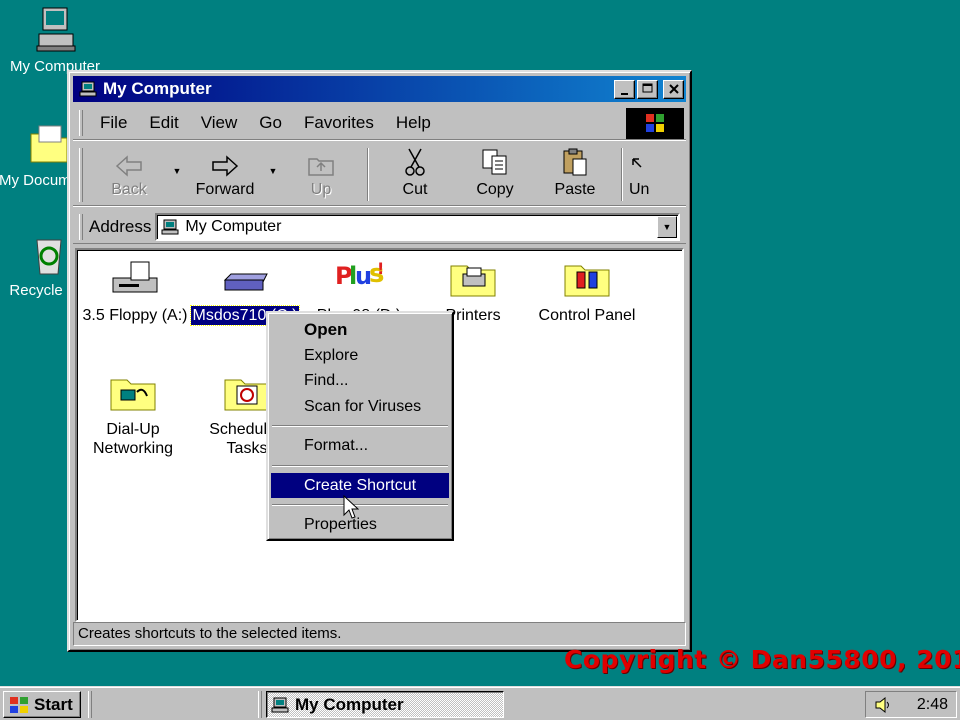  Describe the element at coordinates (177, 174) in the screenshot. I see `back-dropdown-arrow: ▼` at that location.